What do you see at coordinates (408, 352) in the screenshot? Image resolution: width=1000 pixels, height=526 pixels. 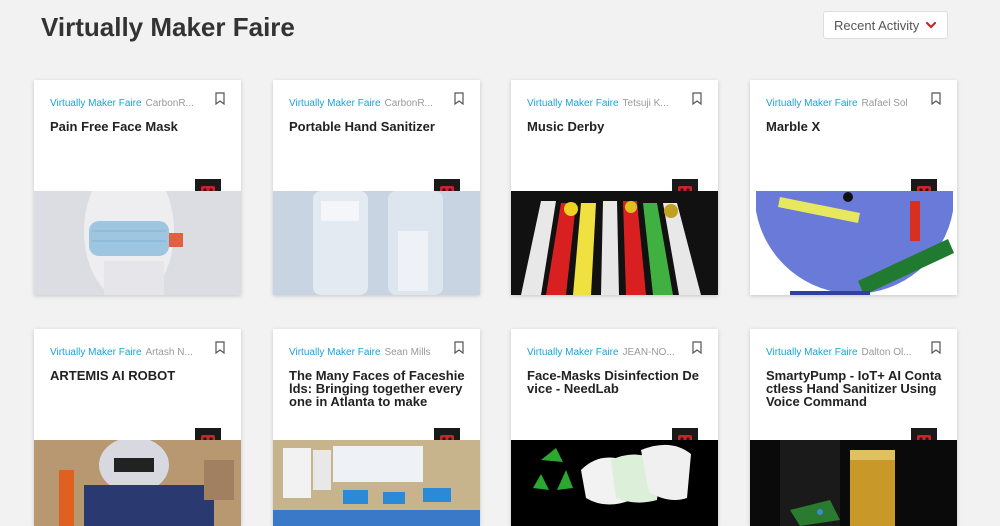 I see `author-name: Sean Mills` at bounding box center [408, 352].